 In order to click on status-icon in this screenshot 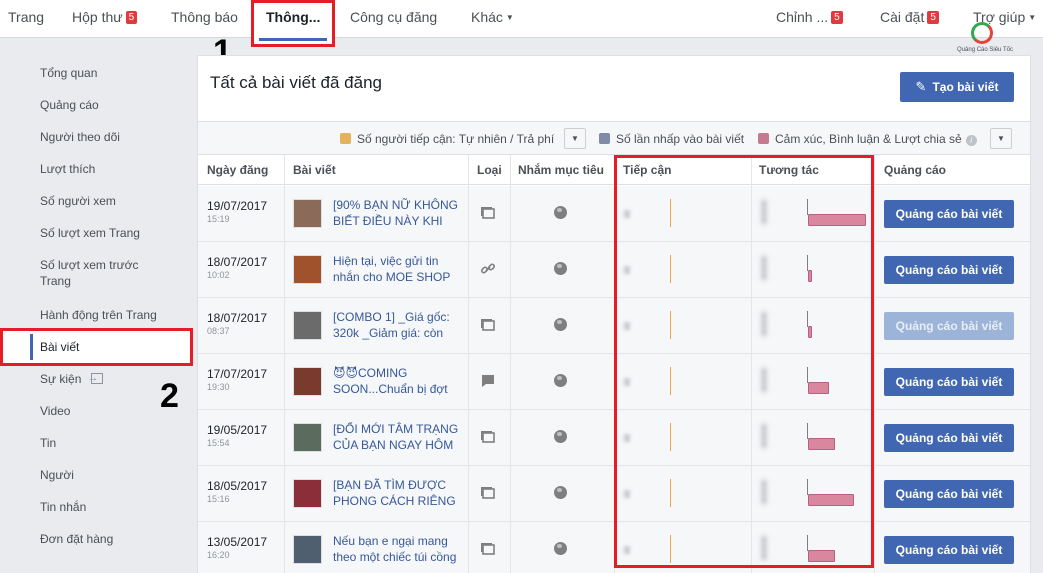, I will do `click(488, 381)`.